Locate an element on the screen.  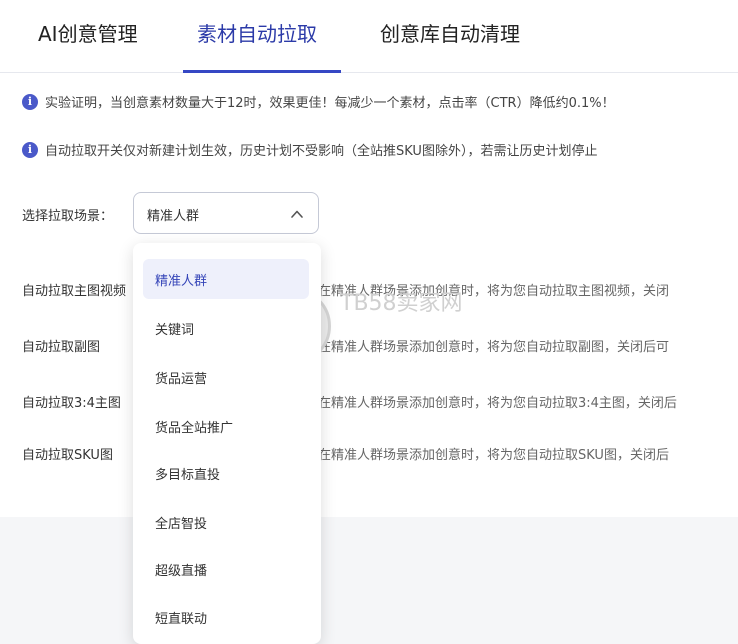
scene-select: 精准人群 is located at coordinates (226, 213).